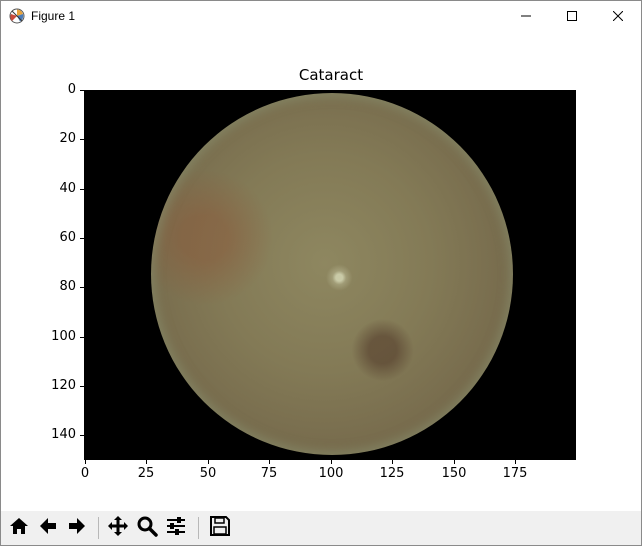 The height and width of the screenshot is (546, 642). I want to click on save-button, so click(220, 528).